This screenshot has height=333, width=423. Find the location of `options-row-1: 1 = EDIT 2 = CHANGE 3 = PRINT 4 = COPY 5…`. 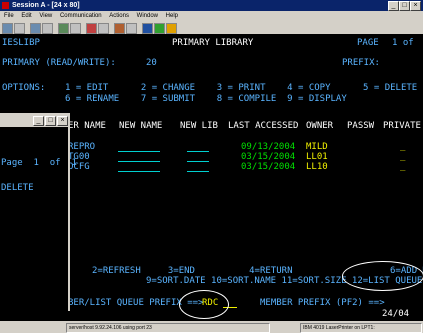

options-row-1: 1 = EDIT 2 = CHANGE 3 = PRINT 4 = COPY 5… is located at coordinates (241, 88).